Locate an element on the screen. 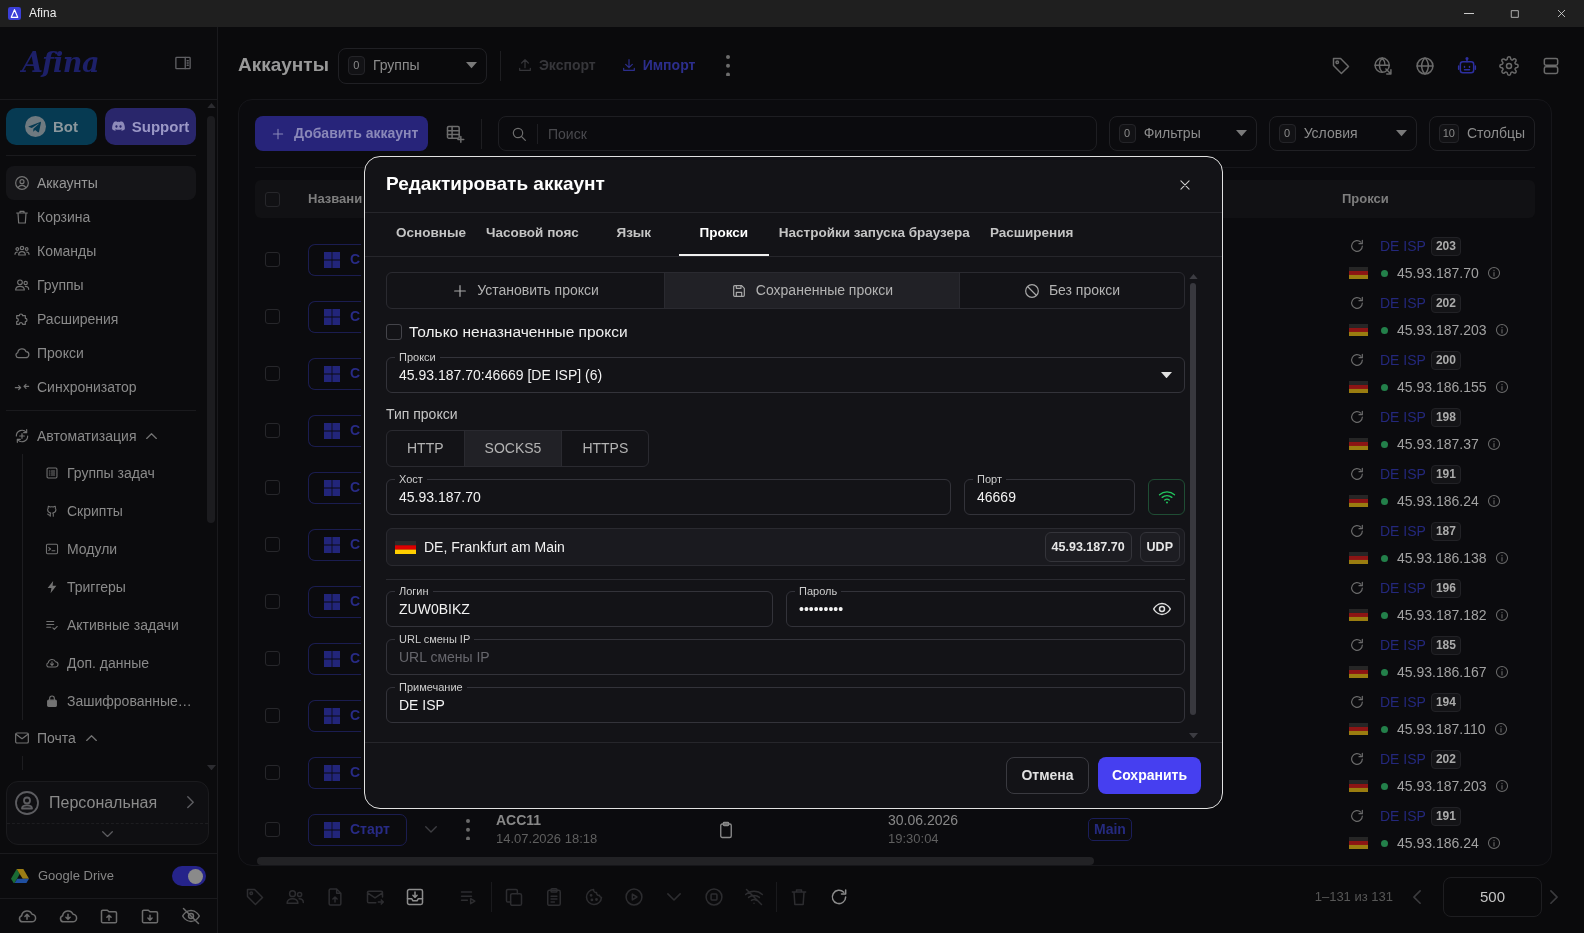  sidebar-subitem: Активные задачи is located at coordinates (109, 625).